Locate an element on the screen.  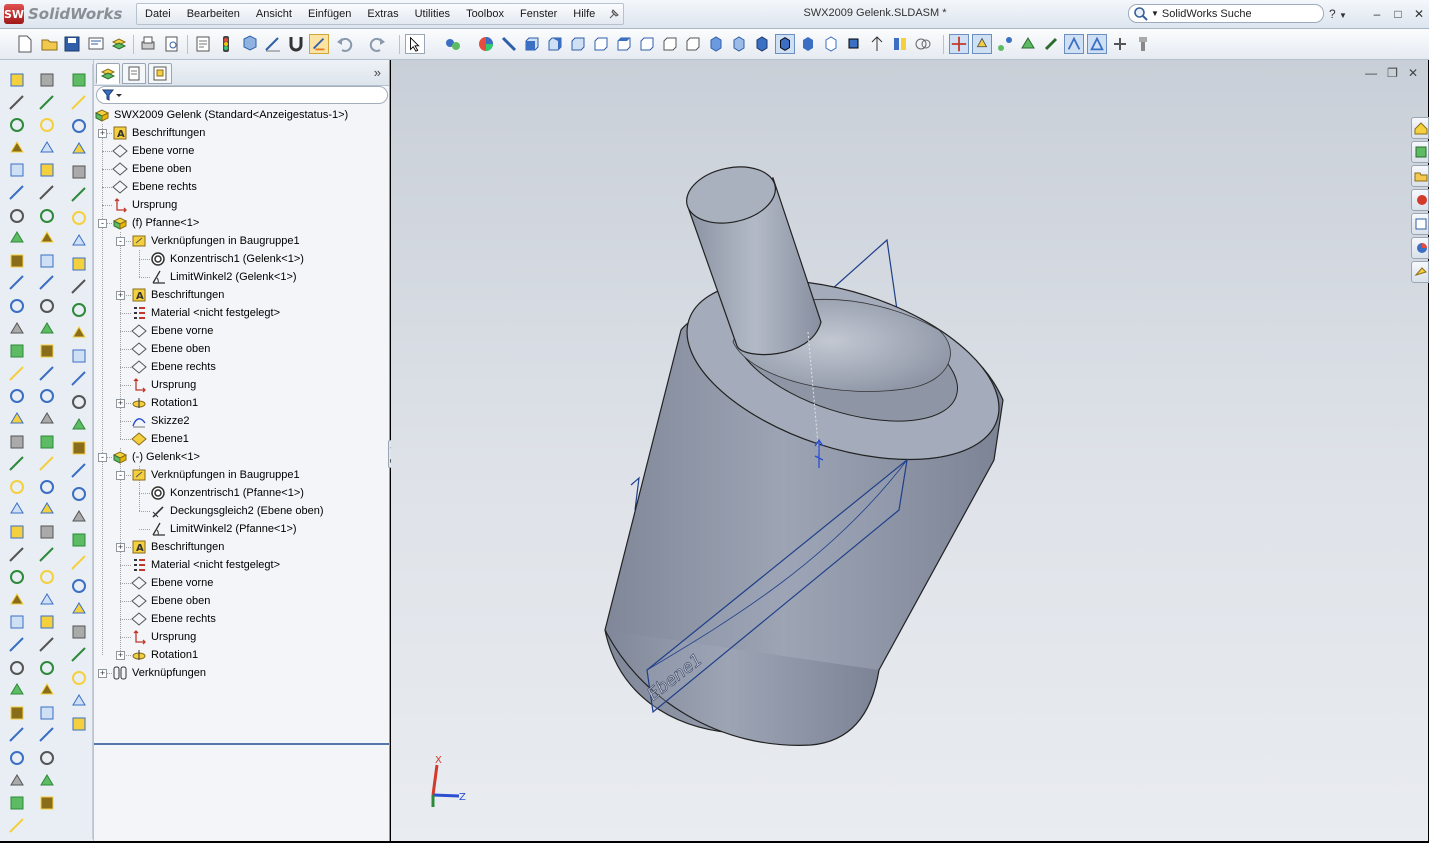
tab-feature-tree is located at coordinates (108, 73).